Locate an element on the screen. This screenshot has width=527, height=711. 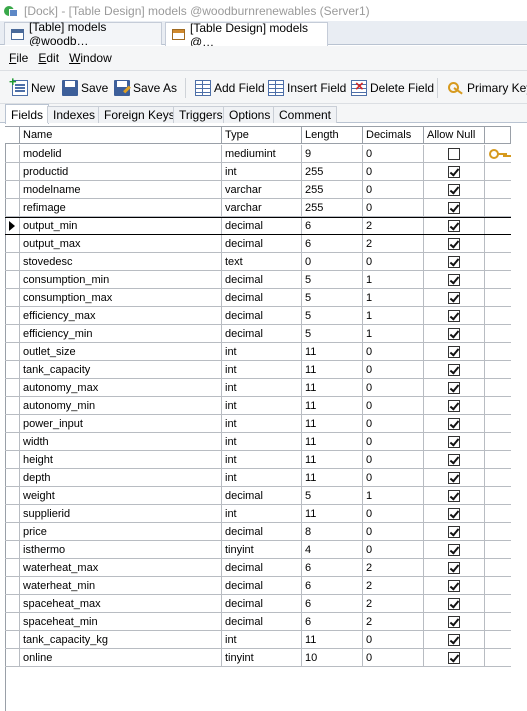
primary-key-button: Primary Key is located at coordinates (487, 88).